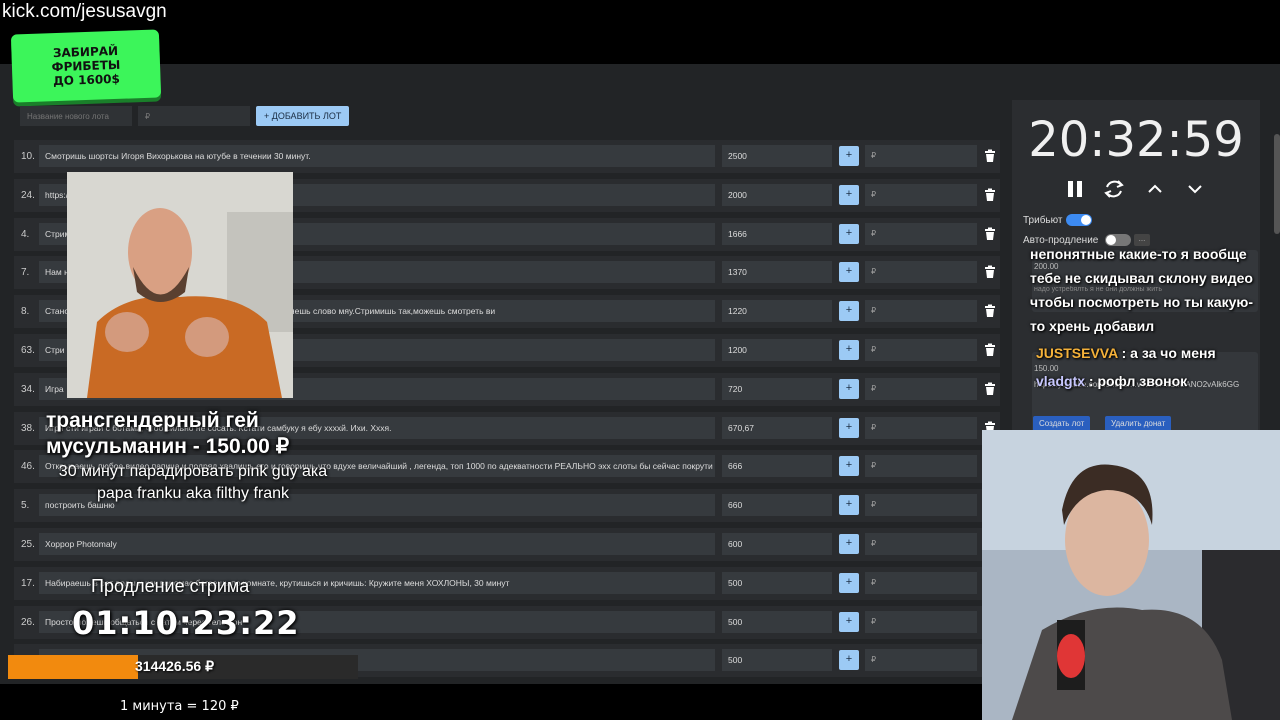 The width and height of the screenshot is (1280, 720). What do you see at coordinates (303, 116) in the screenshot?
I see `add-lot-button: + ДОБАВИТЬ ЛОТ` at bounding box center [303, 116].